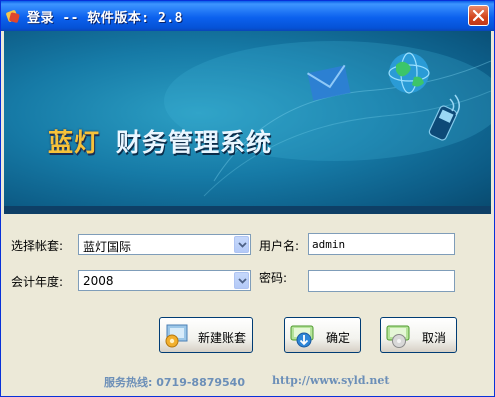 This screenshot has width=495, height=397. I want to click on year-select: 2008, so click(164, 280).